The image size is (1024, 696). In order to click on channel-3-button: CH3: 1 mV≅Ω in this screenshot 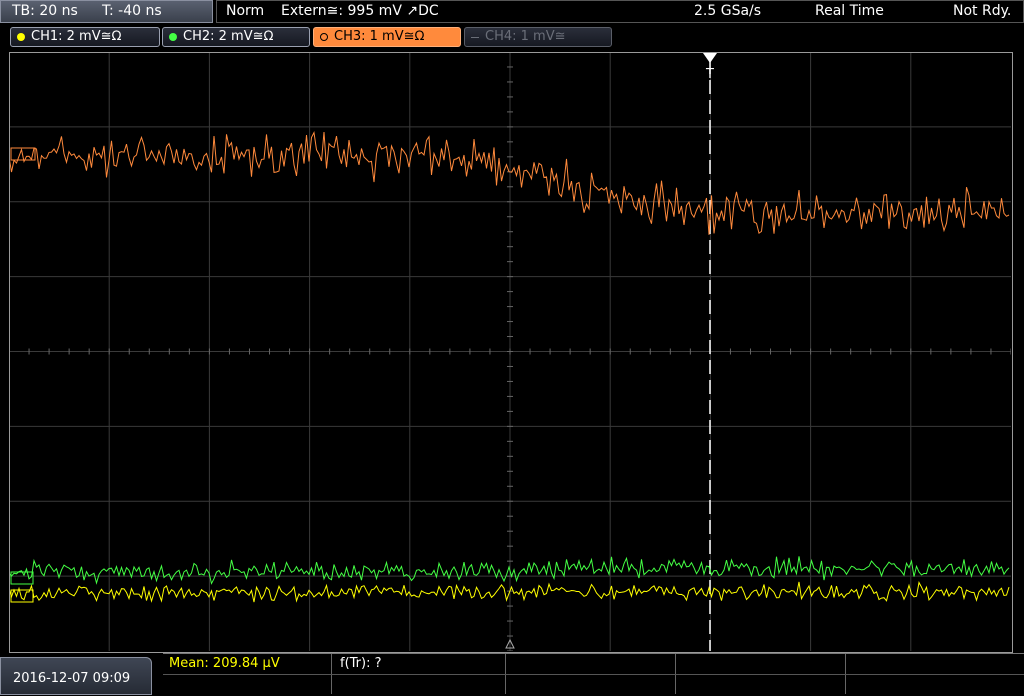, I will do `click(387, 37)`.